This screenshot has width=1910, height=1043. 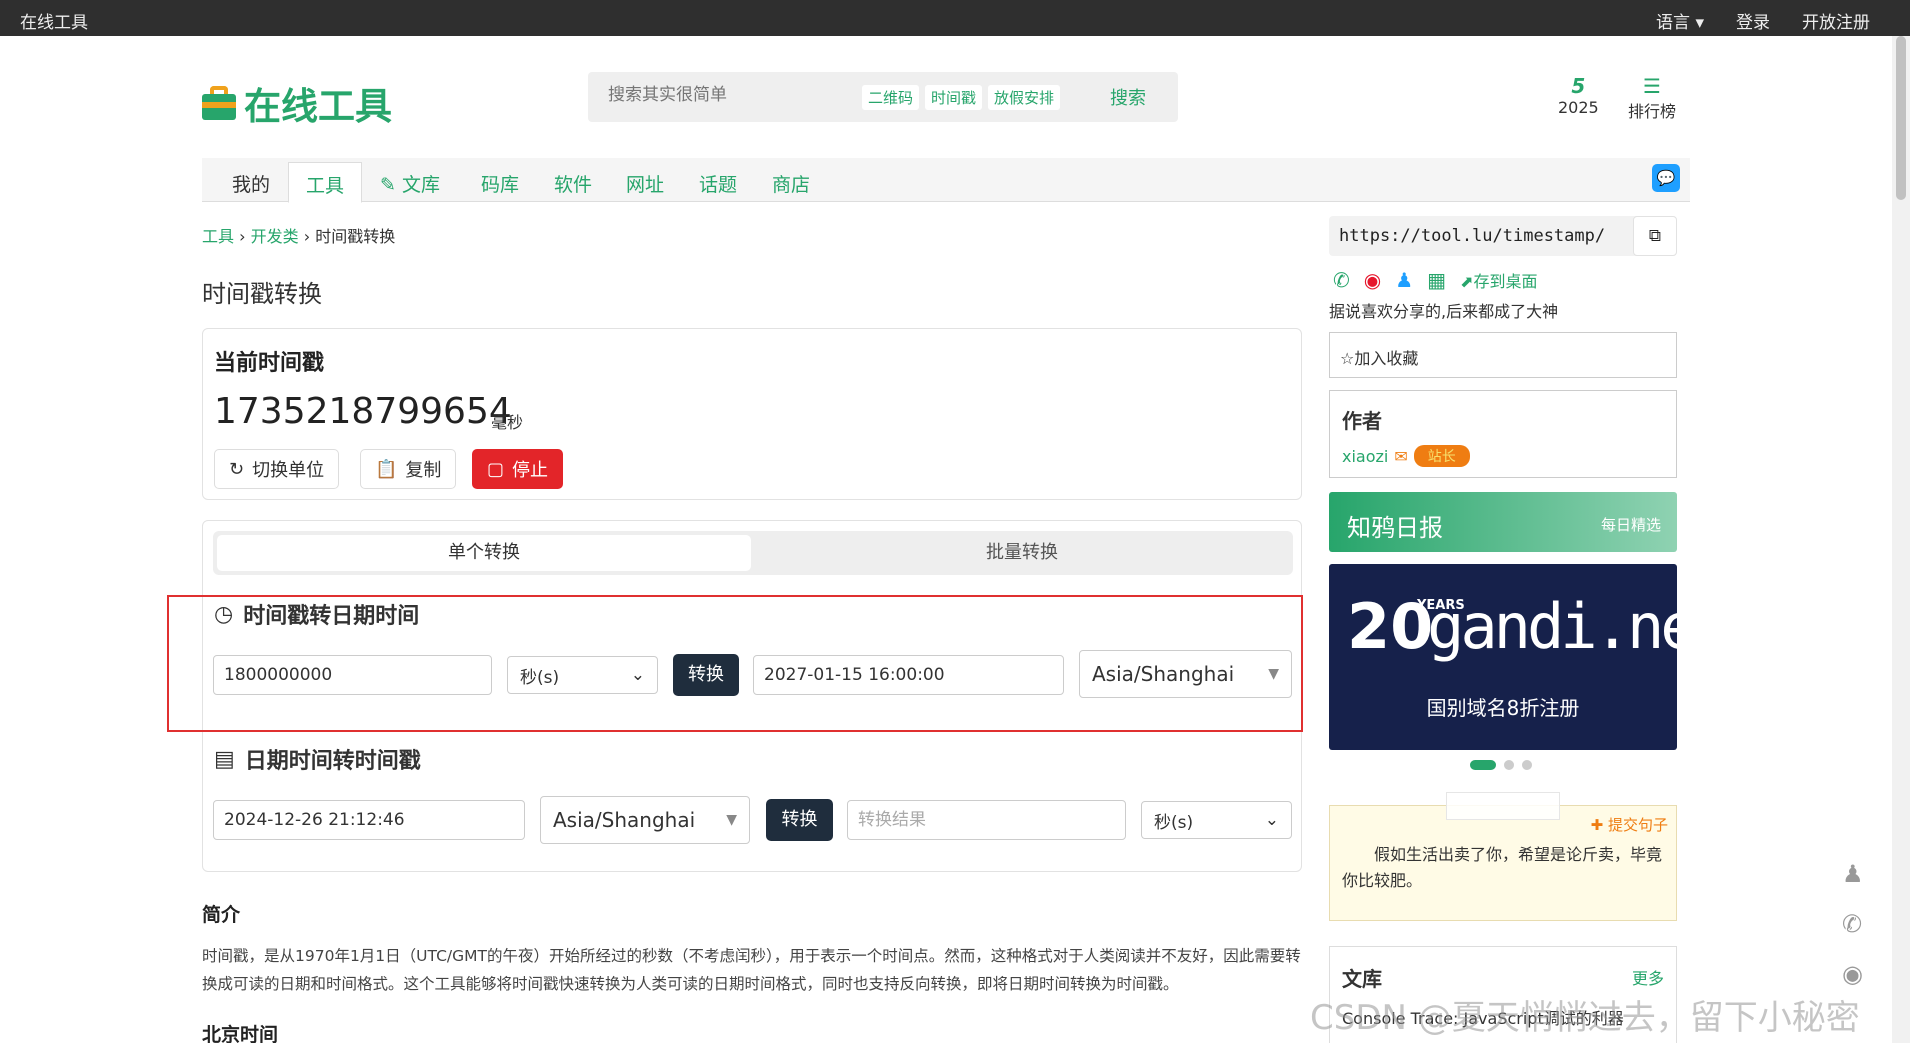 What do you see at coordinates (518, 469) in the screenshot?
I see `stop-button: ▢ 停止` at bounding box center [518, 469].